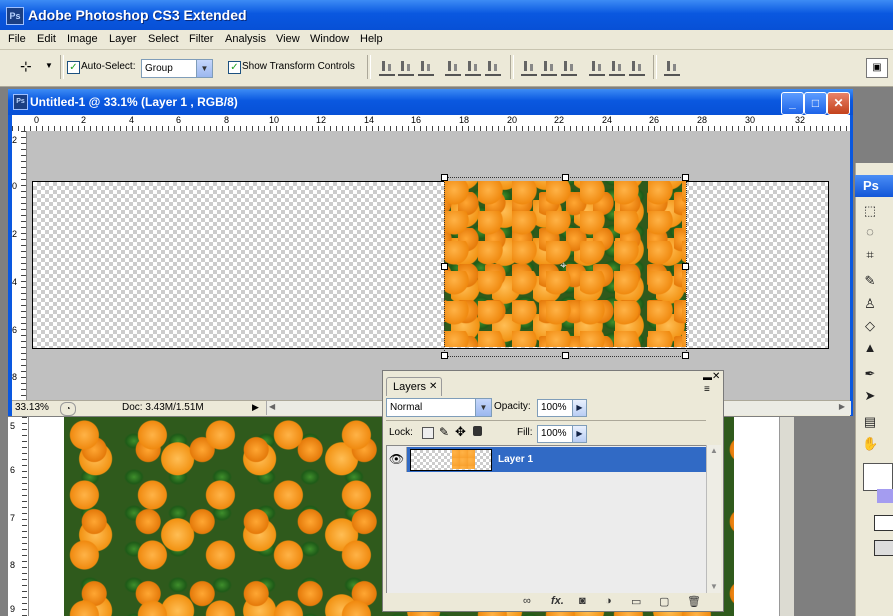 The image size is (893, 616). Describe the element at coordinates (569, 67) in the screenshot. I see `distribute-bottom-icon` at that location.